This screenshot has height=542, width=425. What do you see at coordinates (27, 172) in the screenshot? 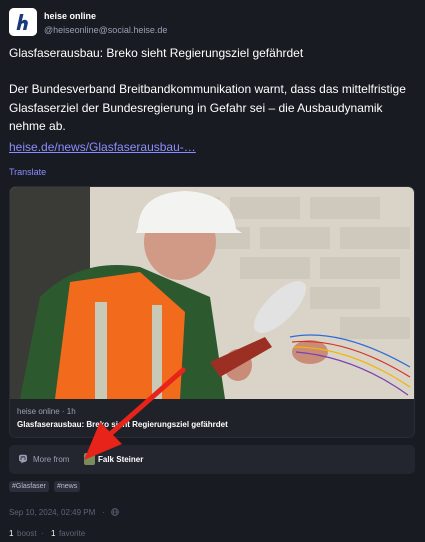
I see `translate-button: Translate` at bounding box center [27, 172].